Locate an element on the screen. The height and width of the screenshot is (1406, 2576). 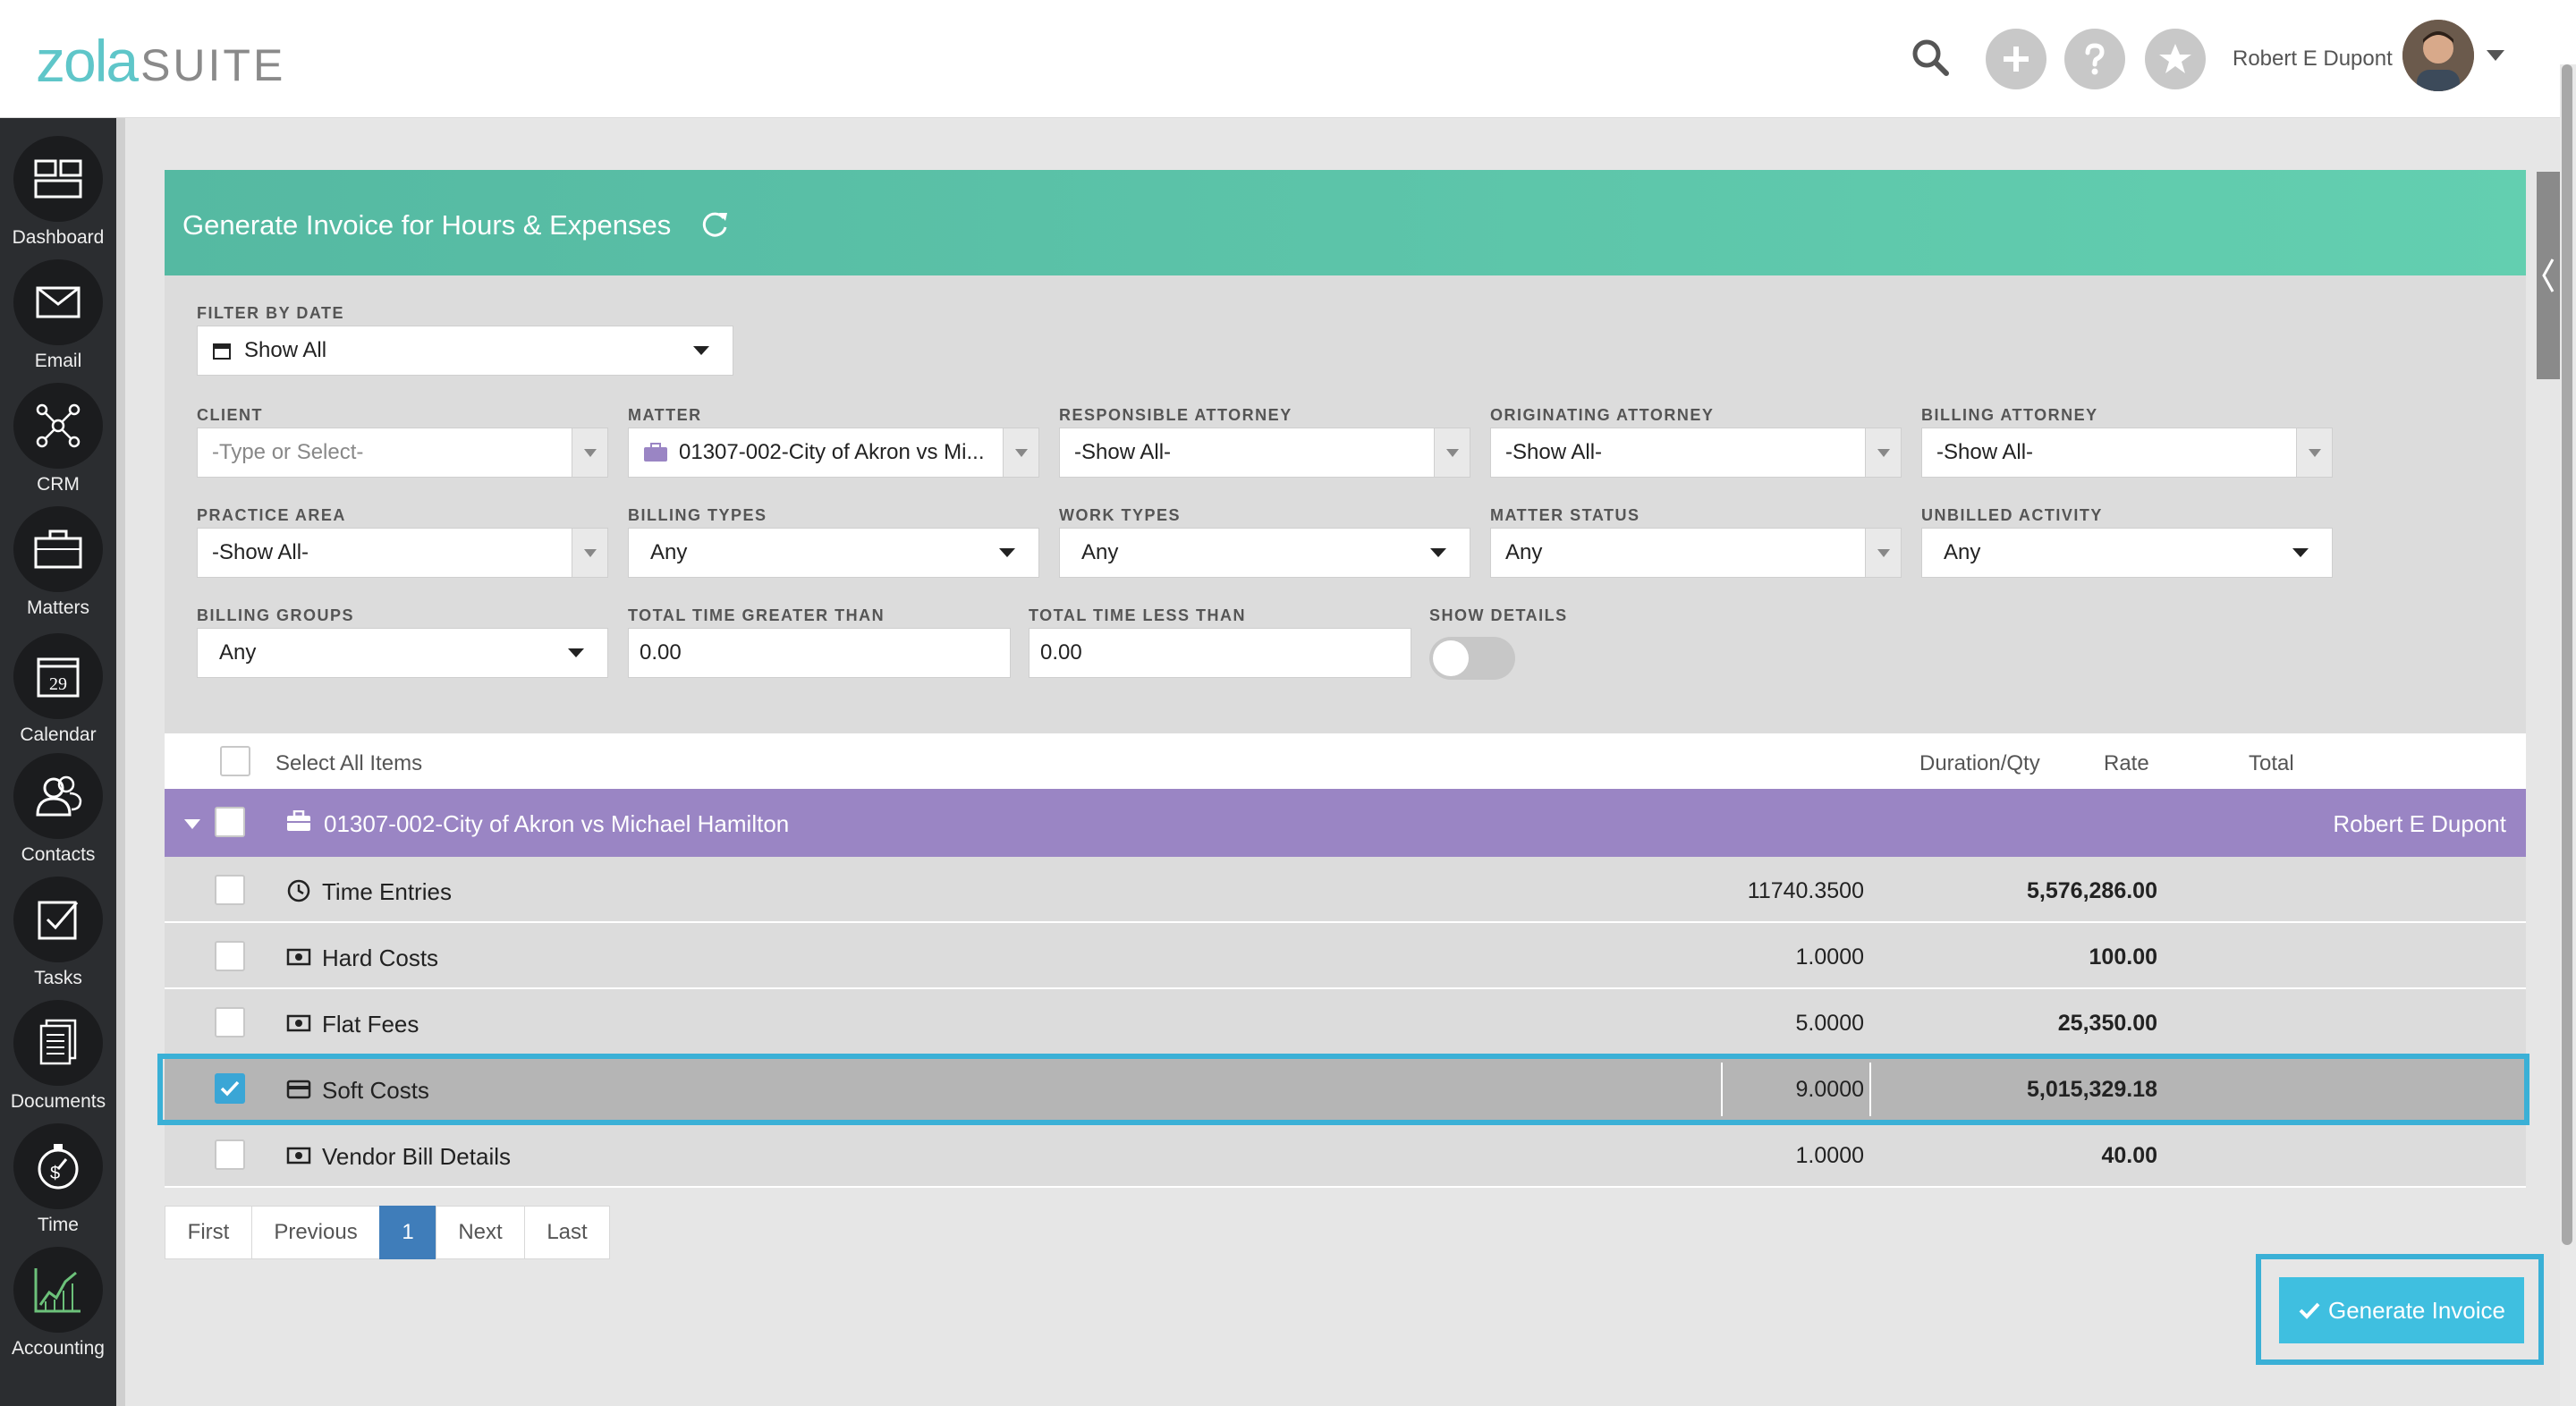
sidebar-item-label: Matters is located at coordinates (57, 607).